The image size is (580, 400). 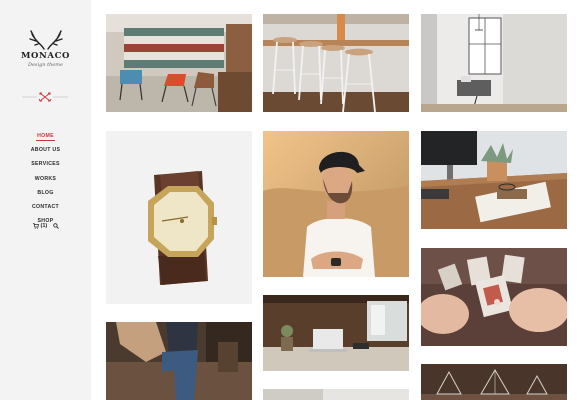 I want to click on gallery-tile-stools, so click(x=336, y=63).